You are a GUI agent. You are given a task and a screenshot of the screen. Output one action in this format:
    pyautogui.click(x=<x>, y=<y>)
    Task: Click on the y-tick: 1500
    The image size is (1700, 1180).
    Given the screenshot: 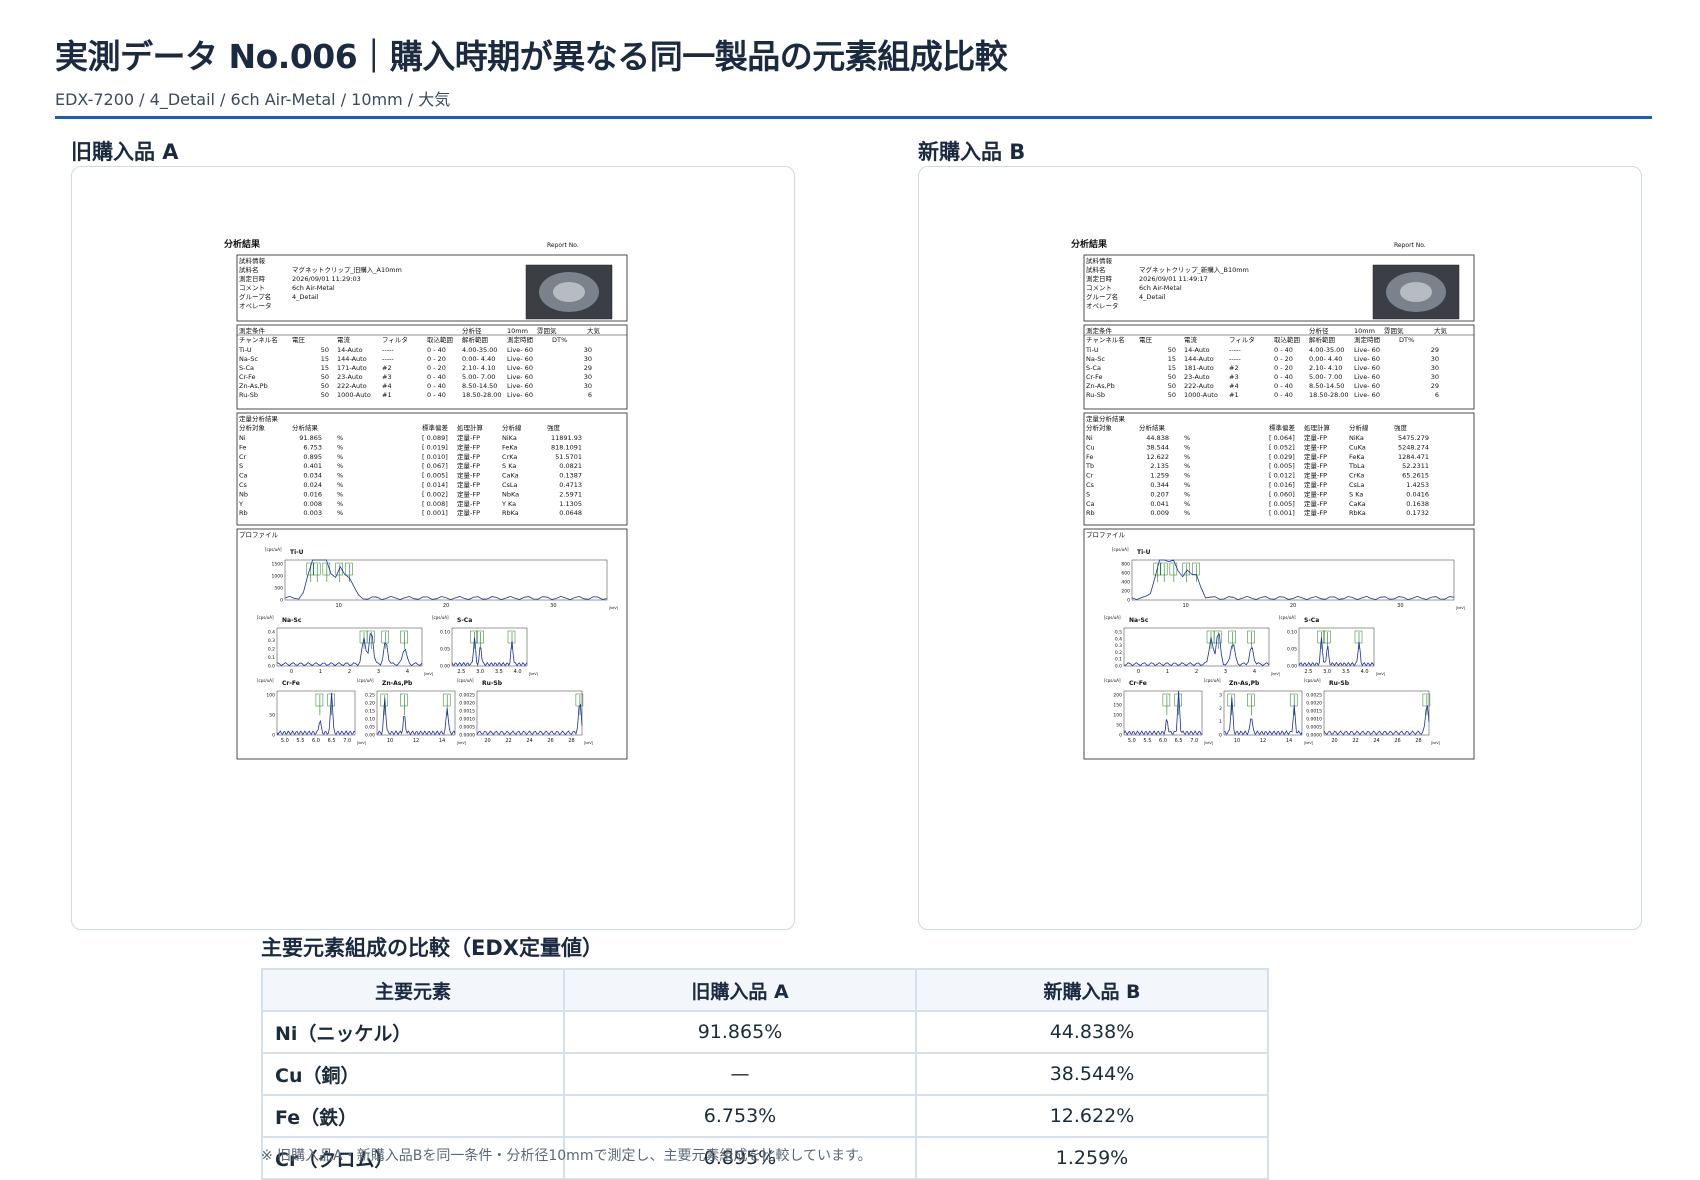 What is the action you would take?
    pyautogui.click(x=278, y=565)
    